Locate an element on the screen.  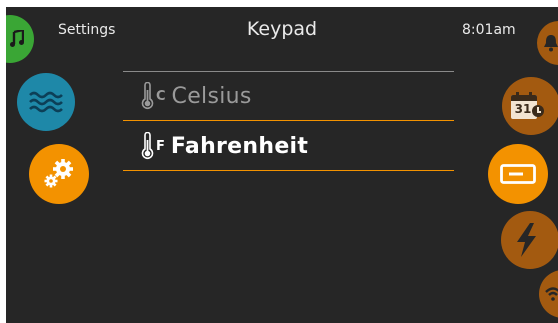
header-time: 8:01am is located at coordinates (489, 30).